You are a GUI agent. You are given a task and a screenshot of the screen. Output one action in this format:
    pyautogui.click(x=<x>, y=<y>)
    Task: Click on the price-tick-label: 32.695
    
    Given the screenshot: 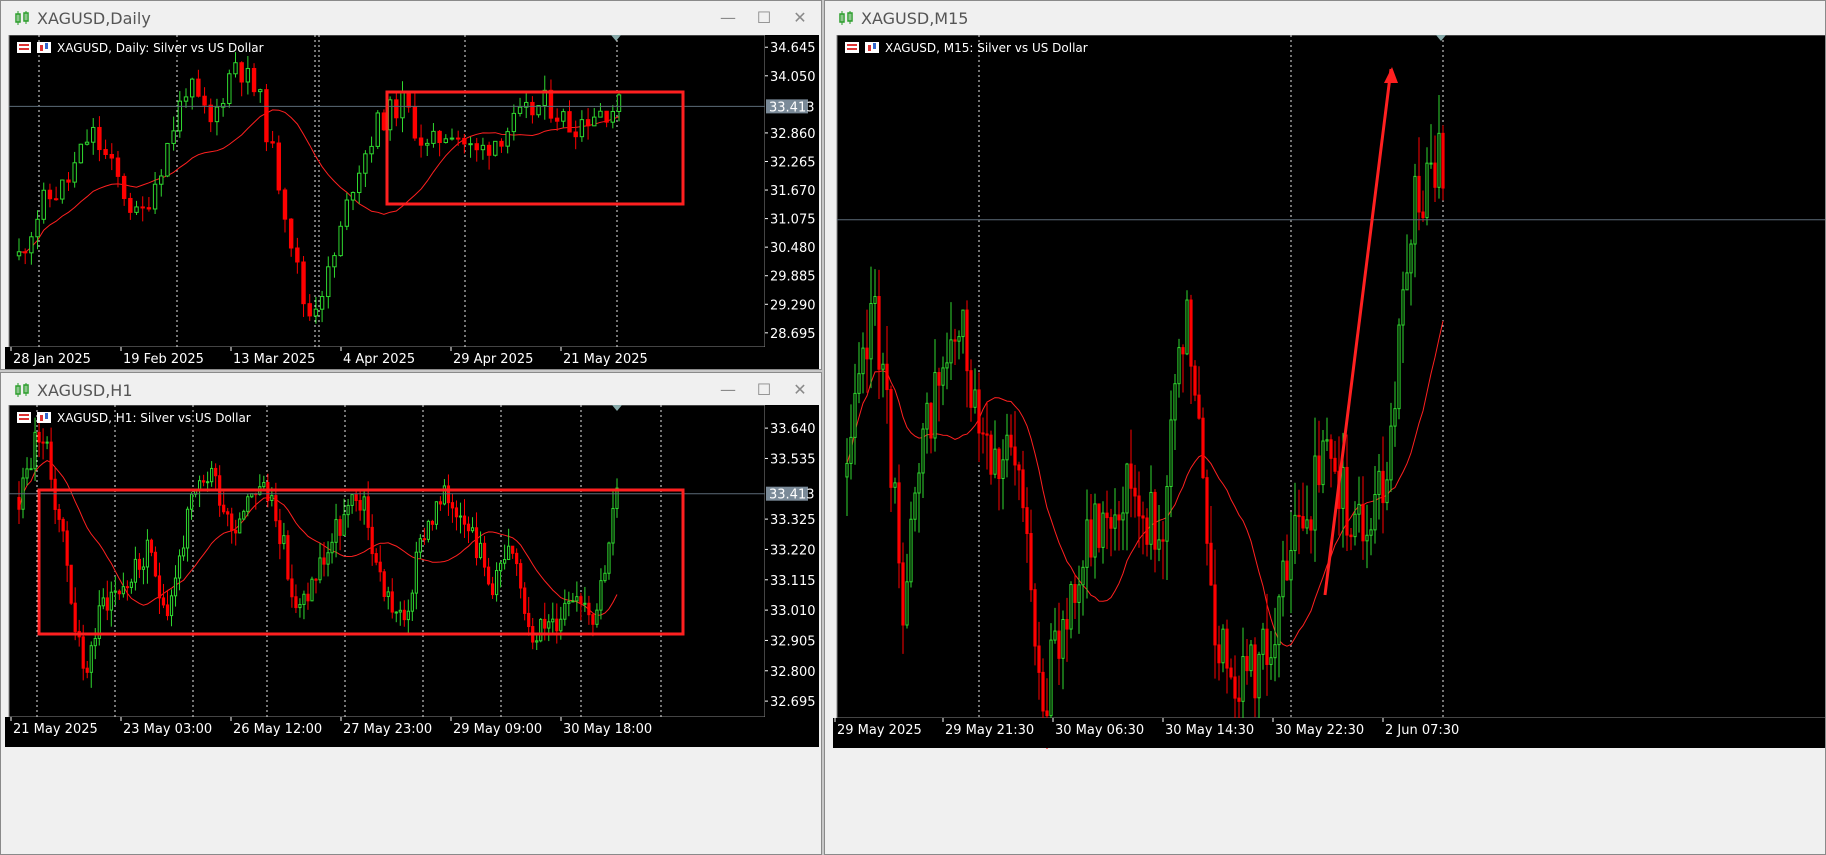 What is the action you would take?
    pyautogui.click(x=793, y=702)
    